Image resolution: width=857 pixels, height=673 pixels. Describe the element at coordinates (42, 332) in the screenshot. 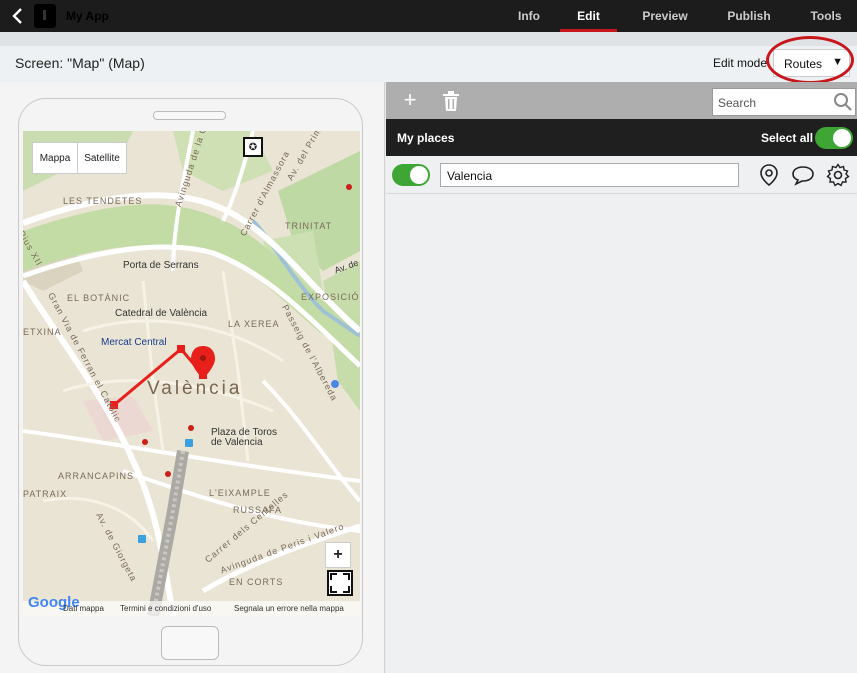

I see `map-label: ETXINA` at that location.